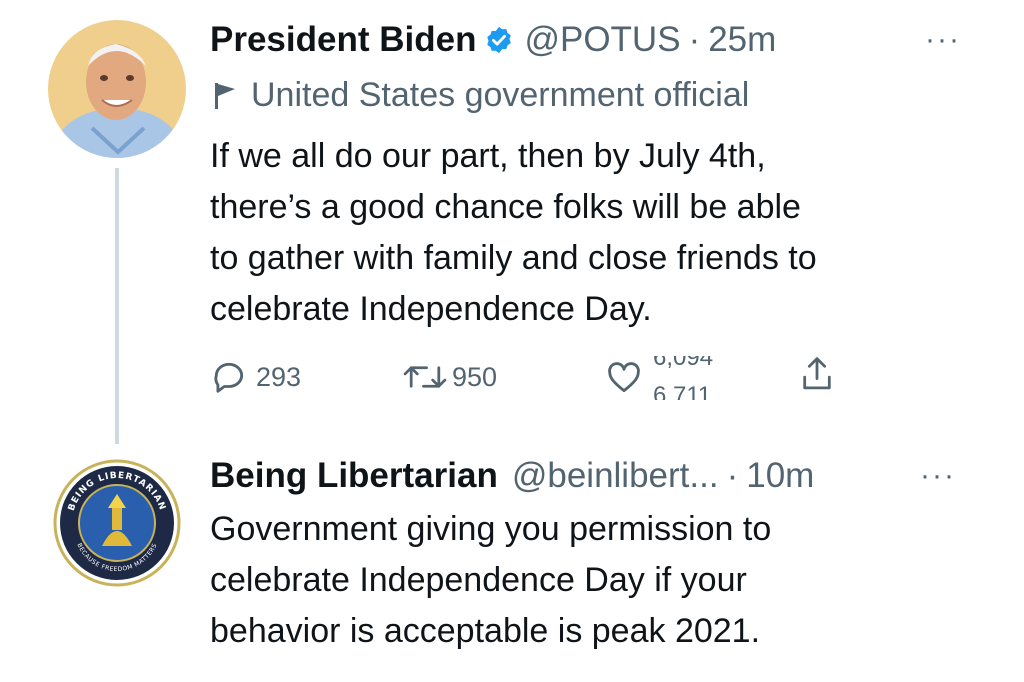 This screenshot has height=682, width=1024. I want to click on like-count: 6,094 6,711, so click(698, 378).